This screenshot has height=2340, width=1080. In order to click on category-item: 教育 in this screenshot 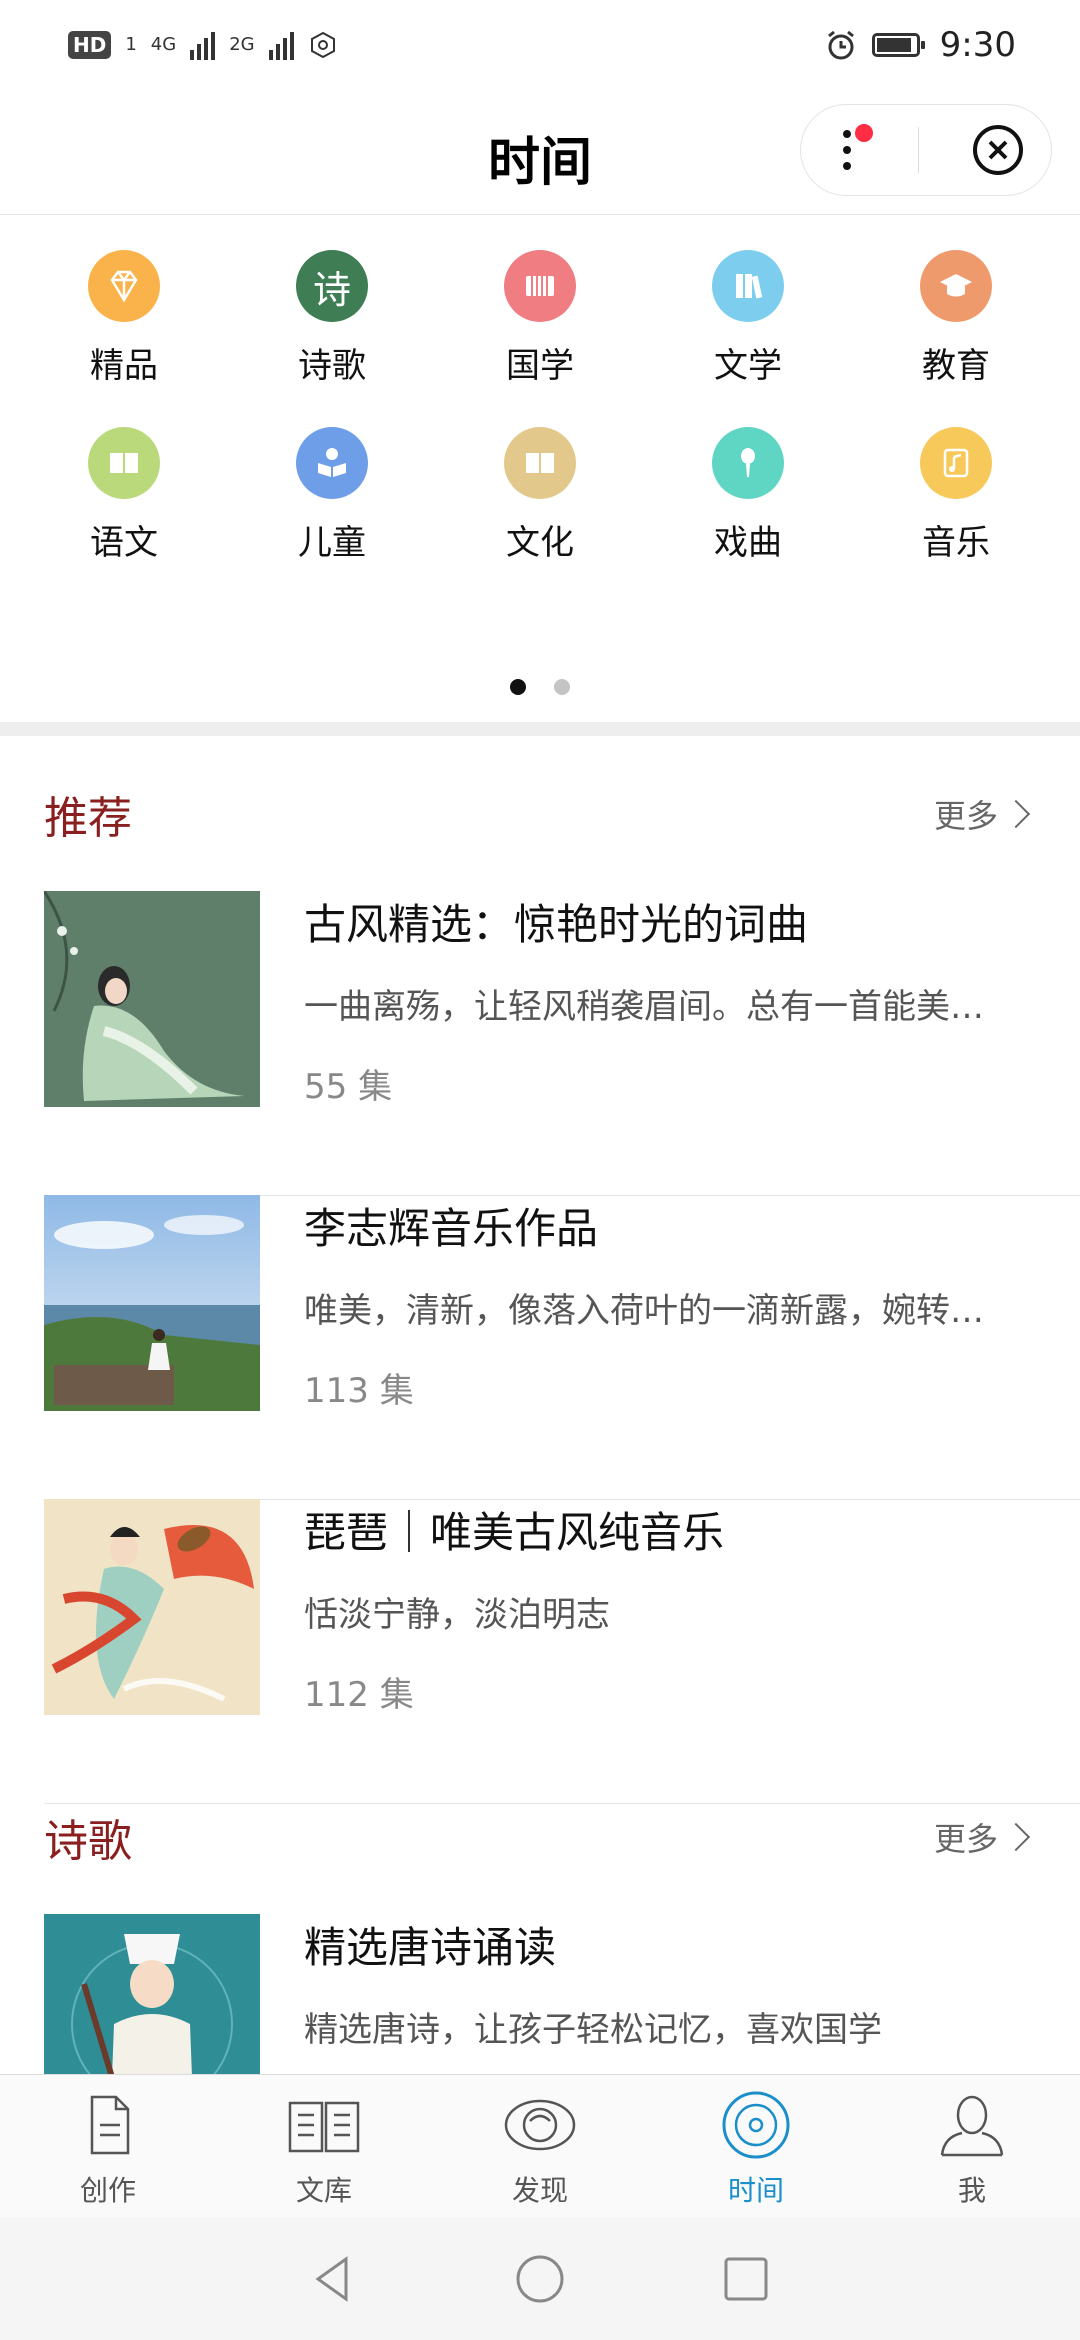, I will do `click(956, 318)`.